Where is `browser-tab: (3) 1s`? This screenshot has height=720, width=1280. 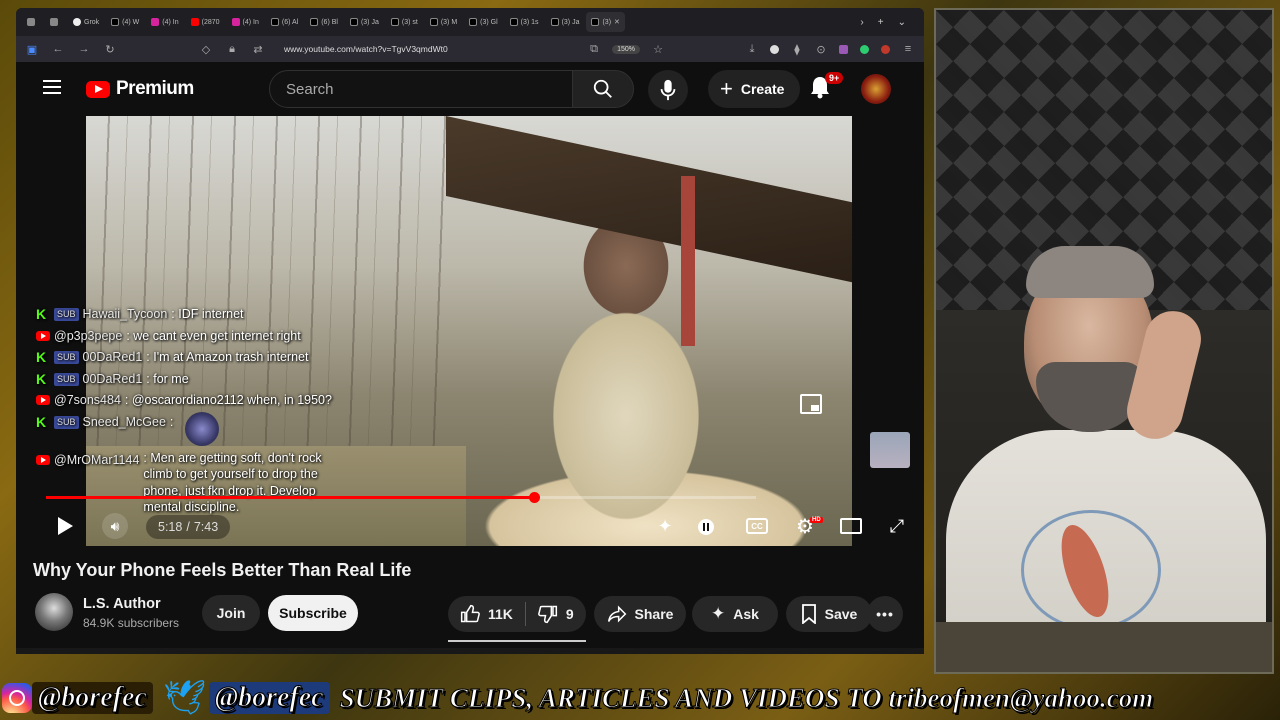
browser-tab: (3) 1s is located at coordinates (524, 22).